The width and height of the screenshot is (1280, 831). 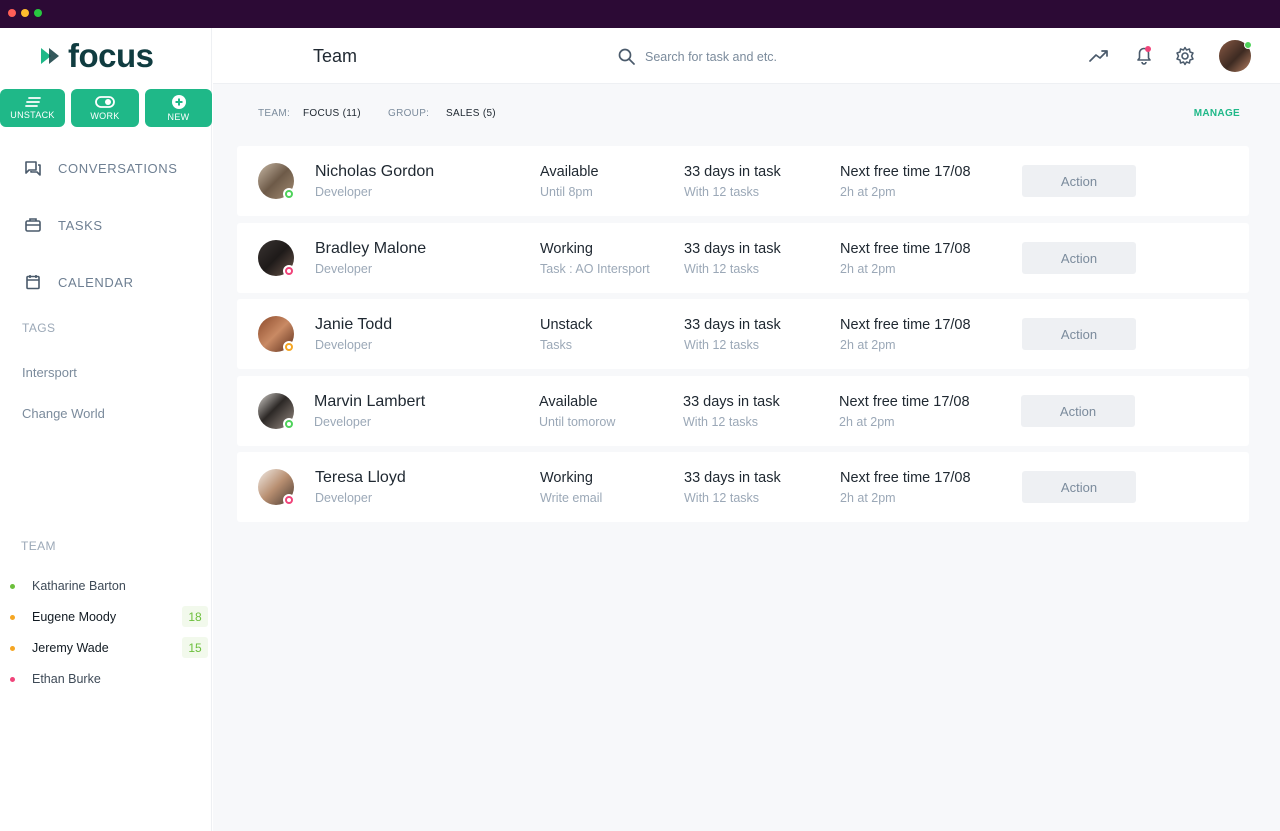 What do you see at coordinates (409, 113) in the screenshot?
I see `group-filter-label: GROUP:` at bounding box center [409, 113].